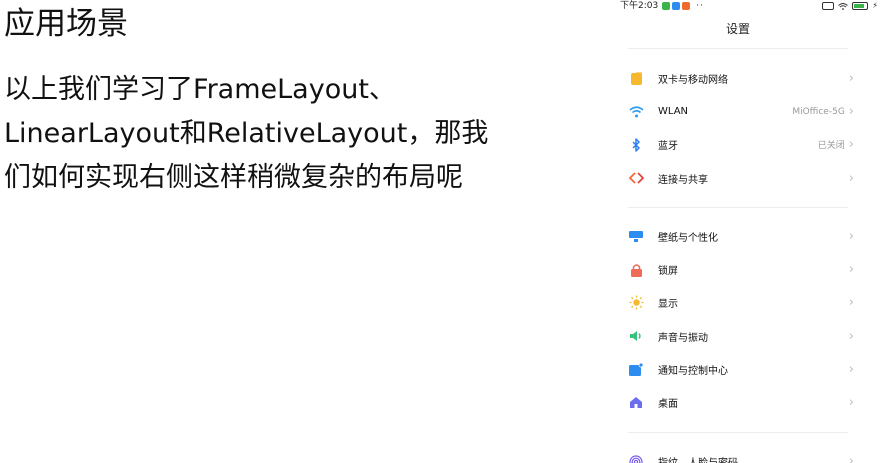  Describe the element at coordinates (750, 6) in the screenshot. I see `status-bar: 下午2:03 ·· ⚡` at that location.